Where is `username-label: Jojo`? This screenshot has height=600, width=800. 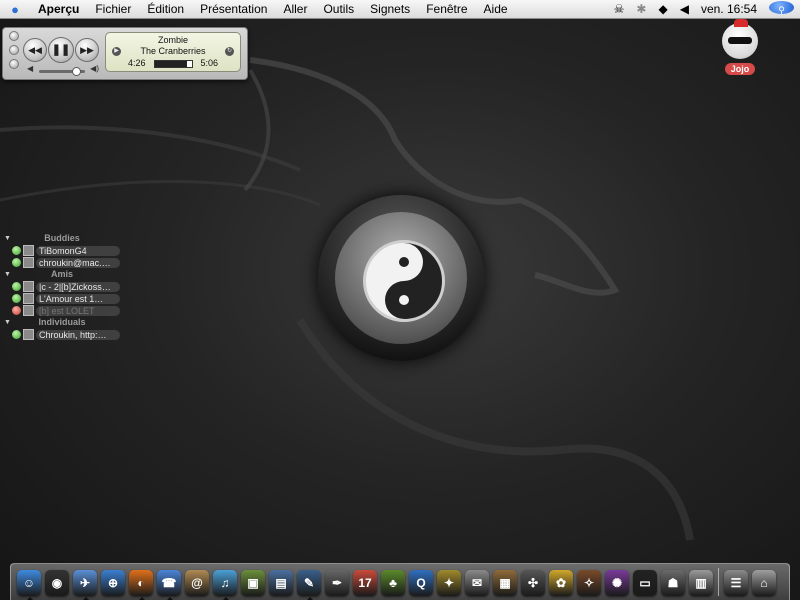
username-label: Jojo is located at coordinates (740, 69).